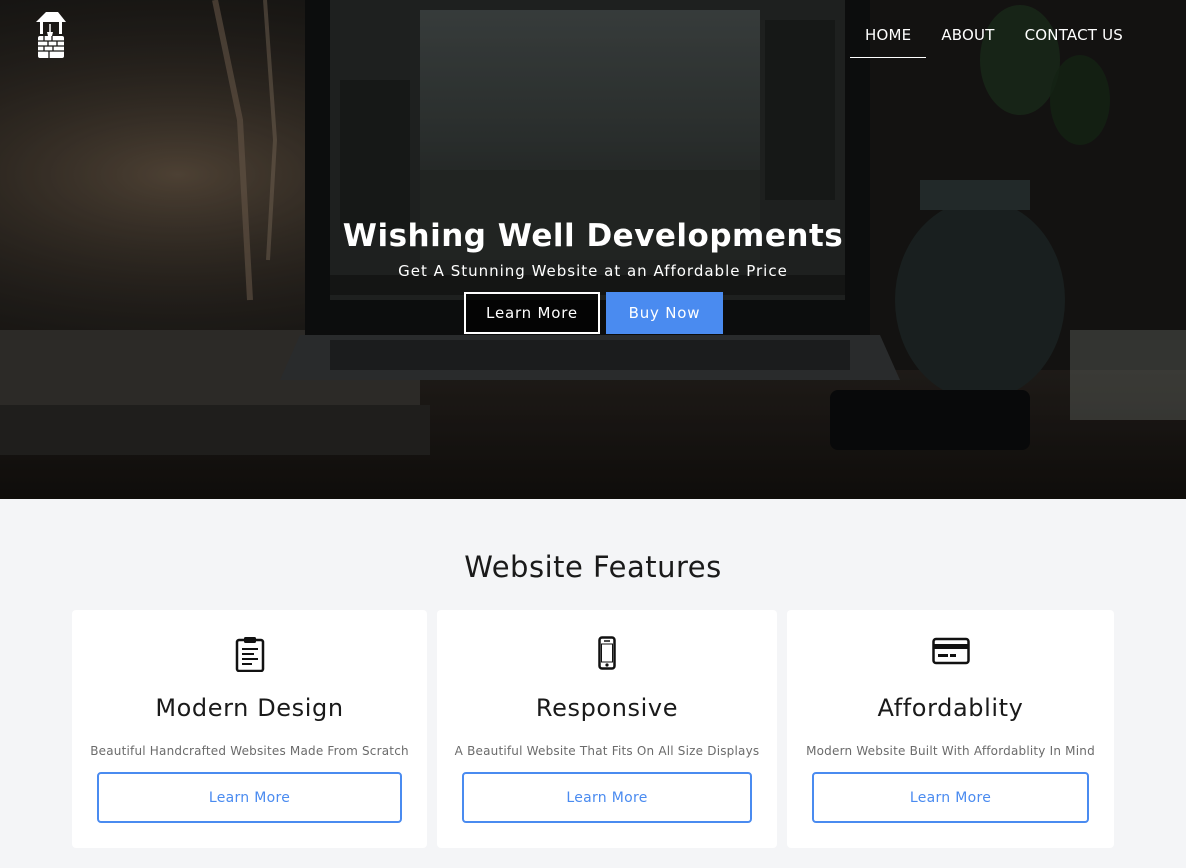  I want to click on hero-learn-more-button: Learn More, so click(532, 313).